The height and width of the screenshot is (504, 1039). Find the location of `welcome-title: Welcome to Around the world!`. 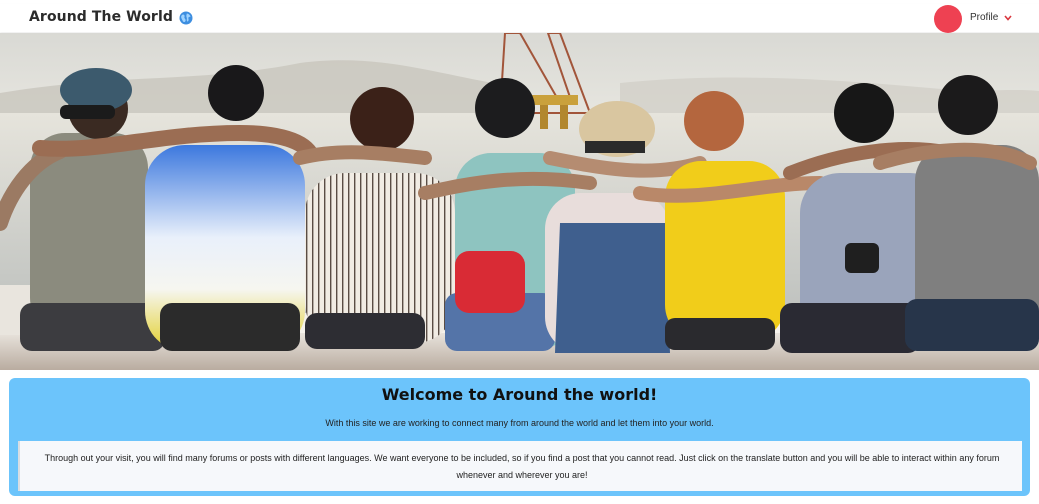

welcome-title: Welcome to Around the world! is located at coordinates (519, 394).